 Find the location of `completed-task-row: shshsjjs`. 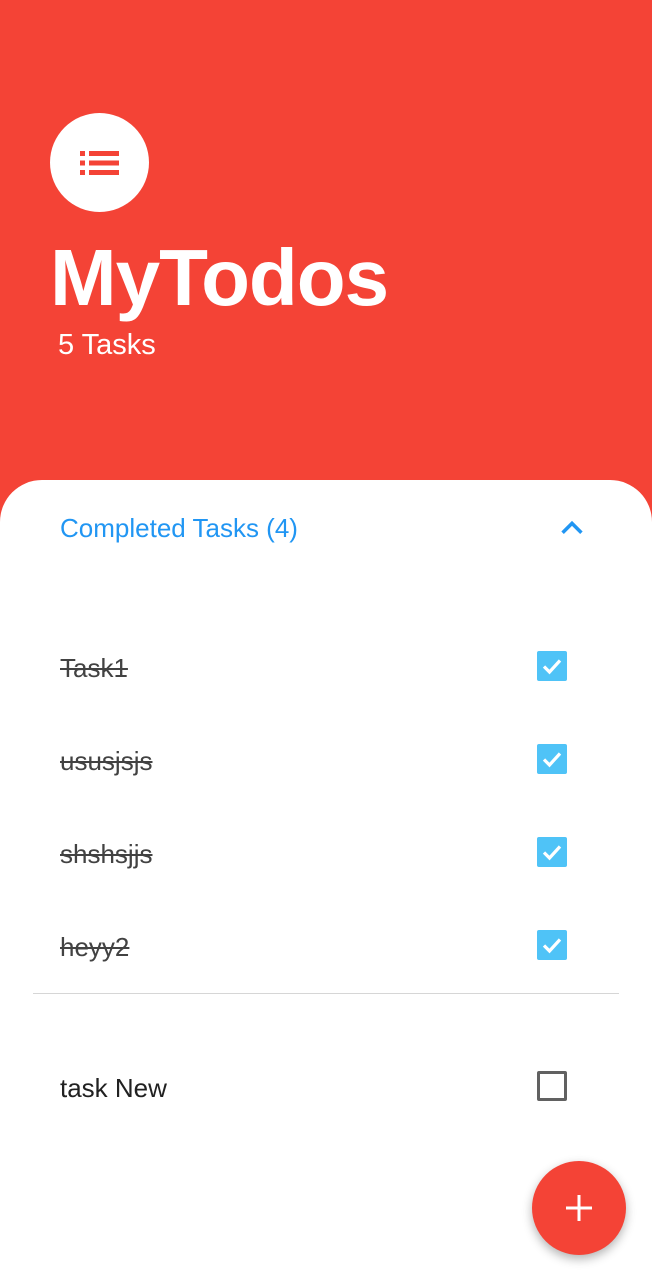

completed-task-row: shshsjjs is located at coordinates (326, 853).